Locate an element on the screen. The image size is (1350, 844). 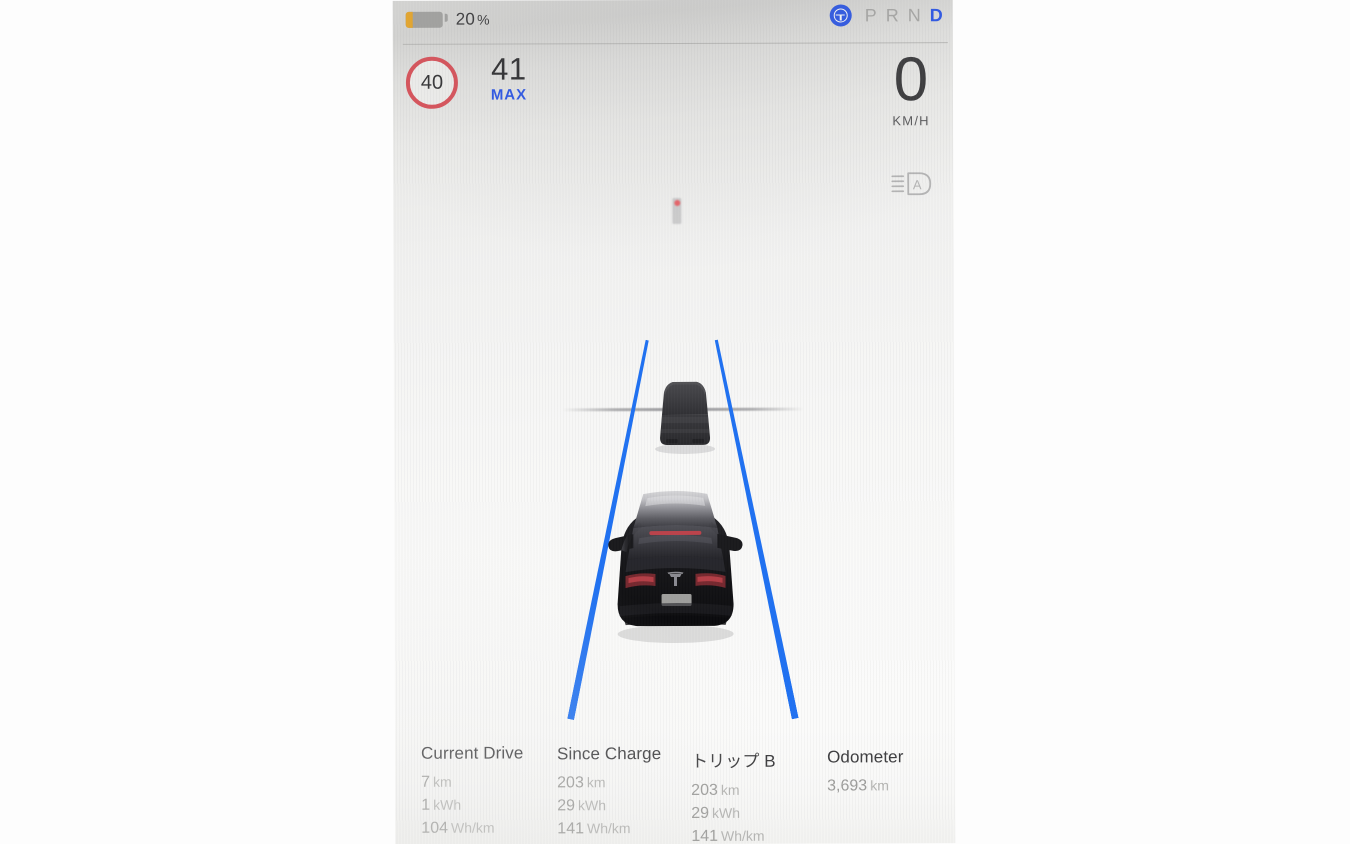
max-speed-label: MAX is located at coordinates (509, 95).